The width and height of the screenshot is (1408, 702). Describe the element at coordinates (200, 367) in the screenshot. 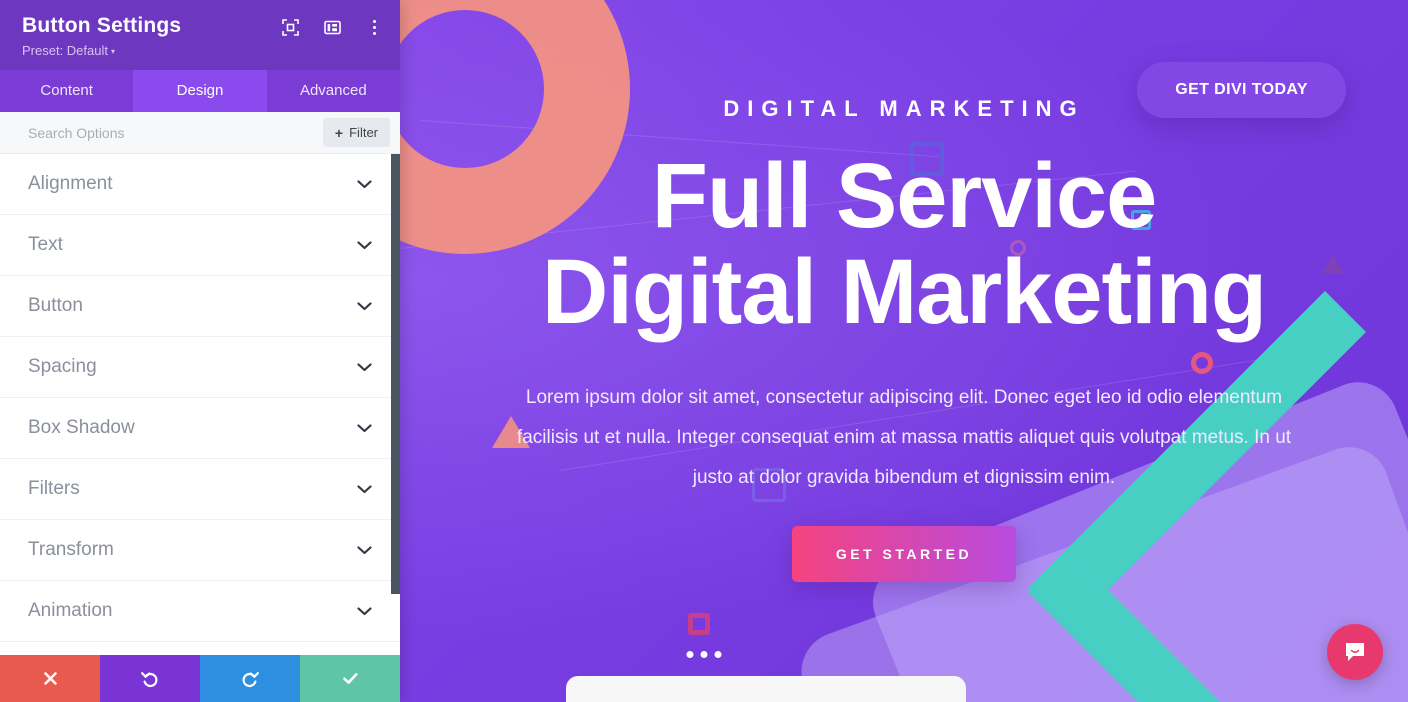

I see `option-row-spacing: Spacing` at that location.